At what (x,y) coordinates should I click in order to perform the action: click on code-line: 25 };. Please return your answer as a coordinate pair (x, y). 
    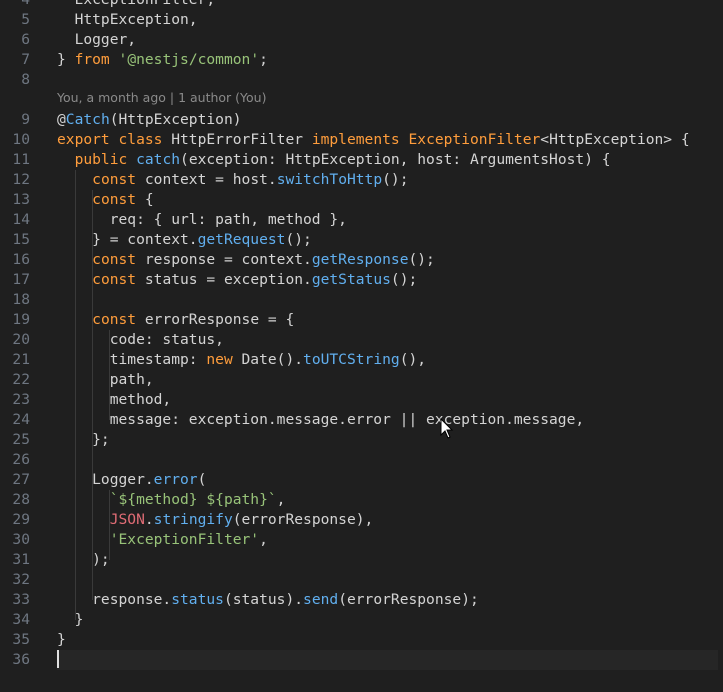
    Looking at the image, I should click on (361, 440).